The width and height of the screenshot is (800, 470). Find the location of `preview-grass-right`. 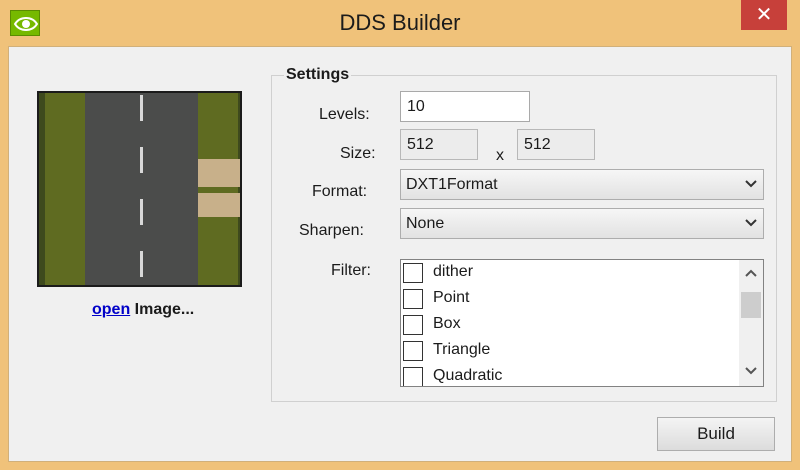

preview-grass-right is located at coordinates (218, 189).